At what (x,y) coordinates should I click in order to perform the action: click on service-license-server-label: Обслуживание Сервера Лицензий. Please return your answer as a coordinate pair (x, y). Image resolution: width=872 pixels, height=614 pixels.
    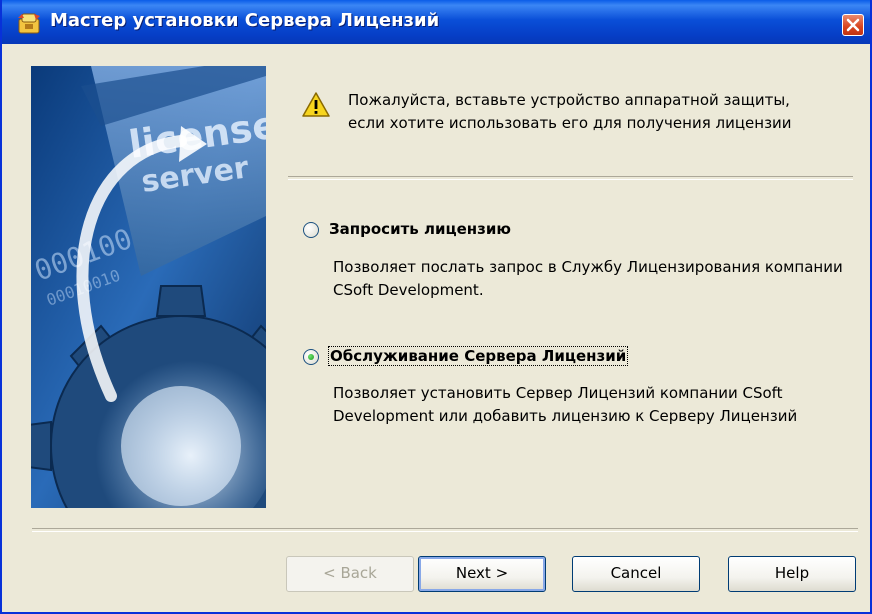
    Looking at the image, I should click on (478, 356).